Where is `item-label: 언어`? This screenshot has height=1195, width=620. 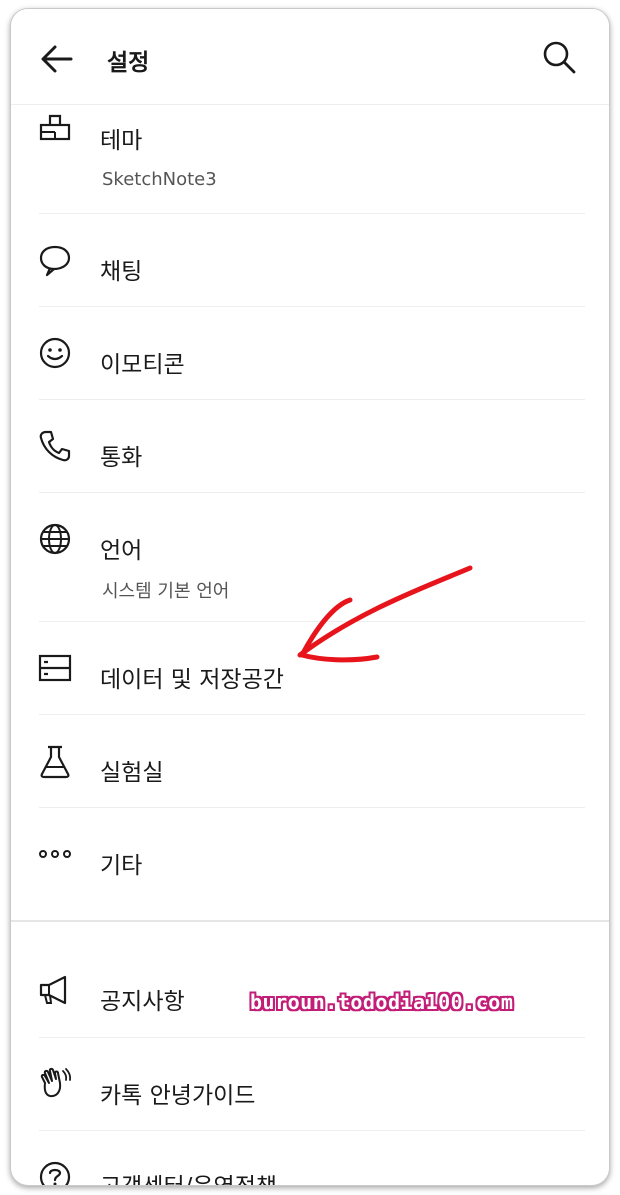 item-label: 언어 is located at coordinates (121, 551).